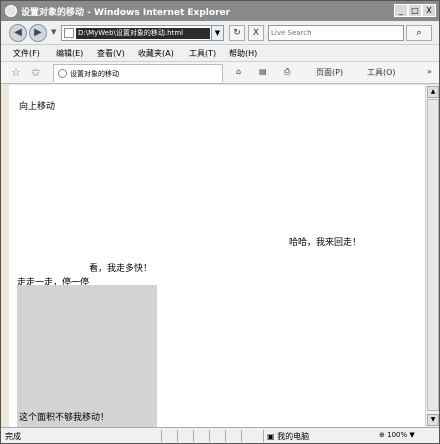 This screenshot has width=440, height=444. I want to click on address-url: D:\MyWeb\设置对象的移动.html, so click(143, 33).